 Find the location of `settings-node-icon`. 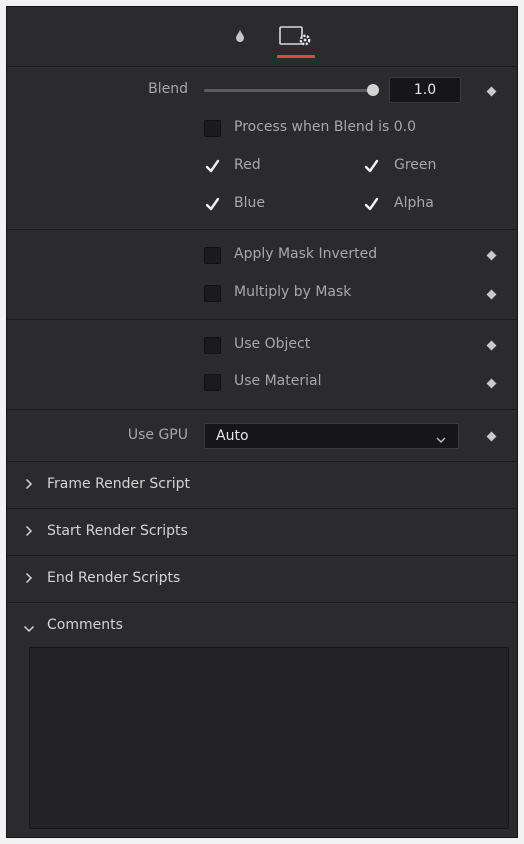

settings-node-icon is located at coordinates (296, 39).